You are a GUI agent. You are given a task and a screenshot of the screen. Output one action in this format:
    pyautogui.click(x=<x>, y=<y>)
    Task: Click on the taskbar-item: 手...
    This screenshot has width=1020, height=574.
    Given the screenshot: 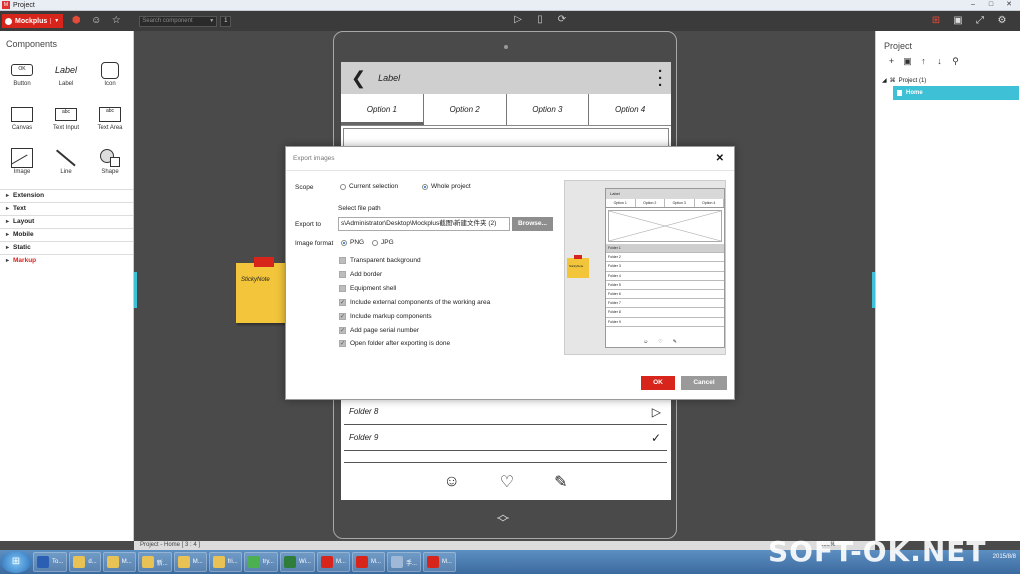 What is the action you would take?
    pyautogui.click(x=403, y=562)
    